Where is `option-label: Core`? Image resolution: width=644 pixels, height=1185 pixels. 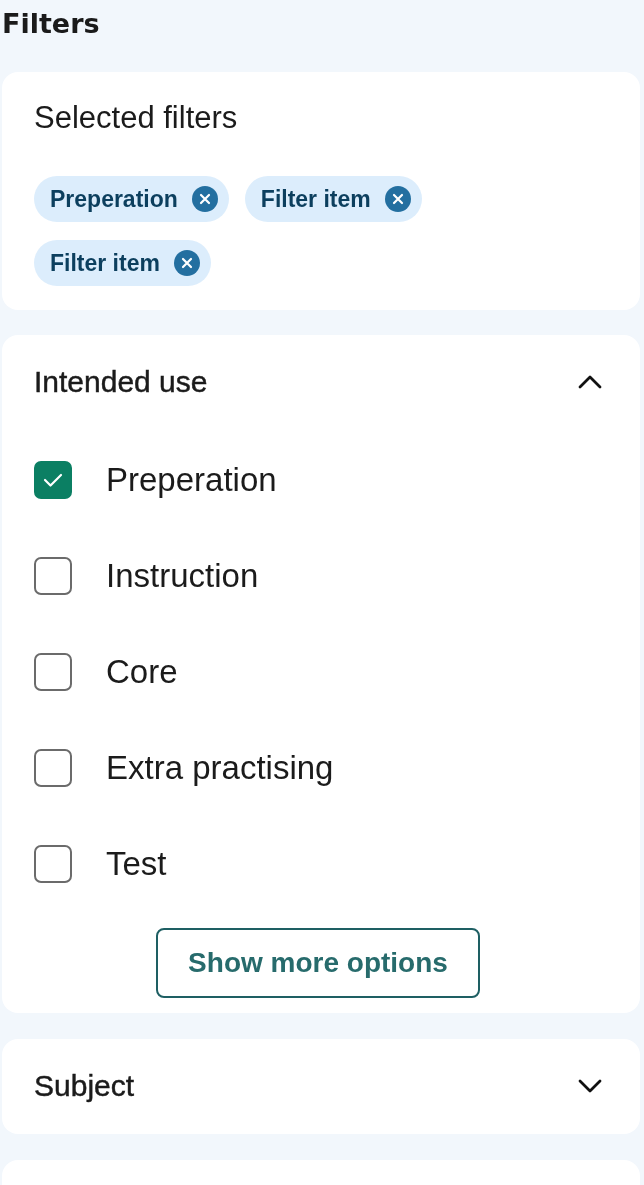 option-label: Core is located at coordinates (142, 672).